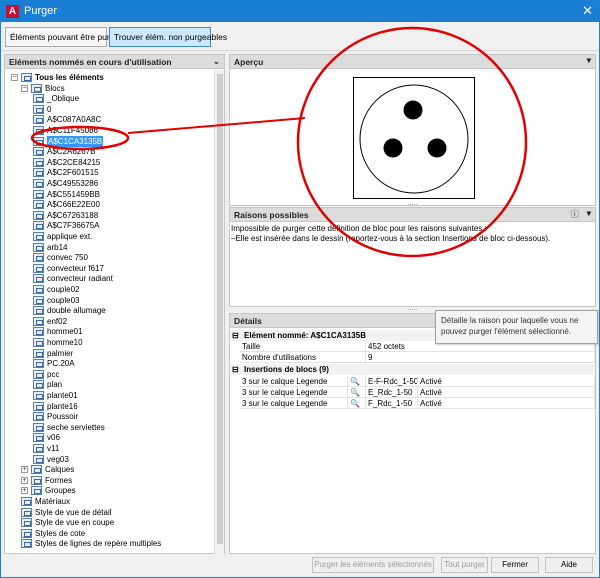 The width and height of the screenshot is (600, 578). I want to click on tree-block-item: pcc, so click(121, 374).